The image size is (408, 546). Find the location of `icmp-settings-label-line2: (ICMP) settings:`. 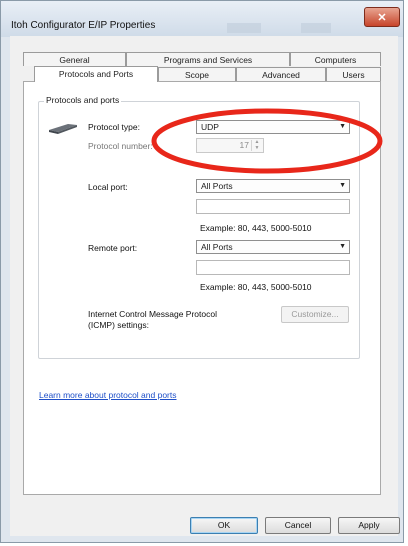

icmp-settings-label-line2: (ICMP) settings: is located at coordinates (118, 325).